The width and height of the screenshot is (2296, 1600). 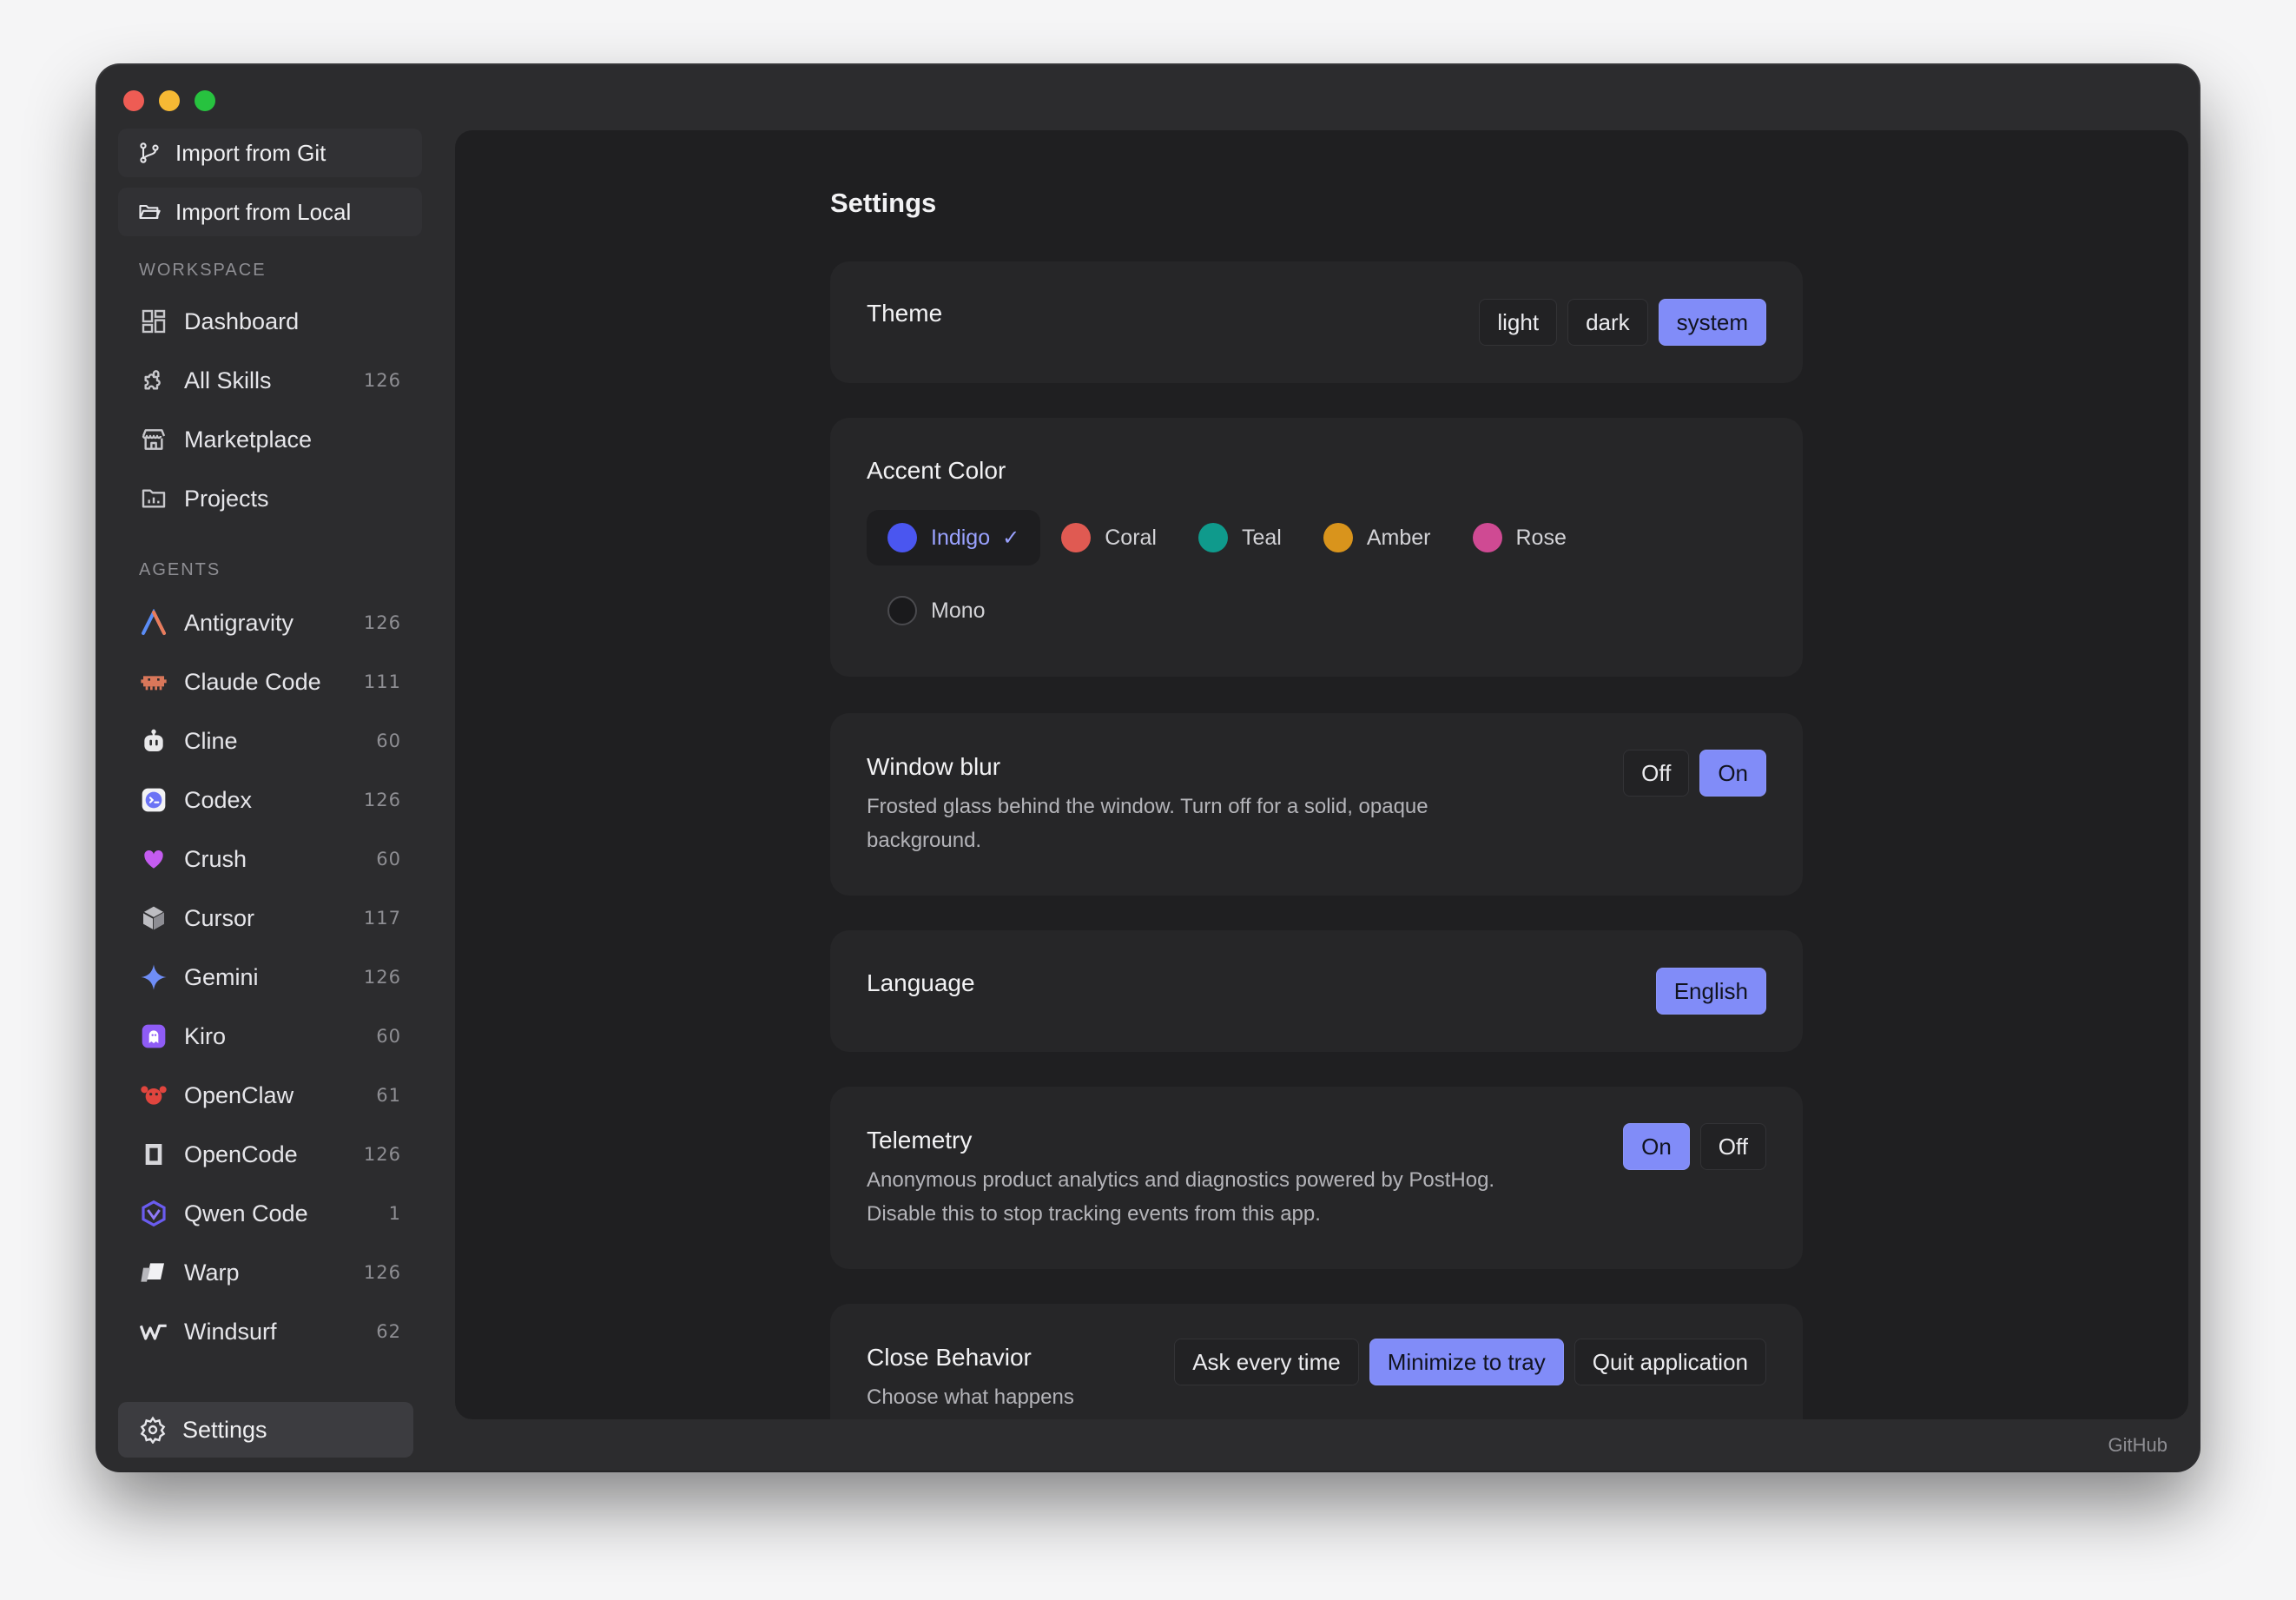 I want to click on sidebar-item-label: Codex, so click(x=218, y=800).